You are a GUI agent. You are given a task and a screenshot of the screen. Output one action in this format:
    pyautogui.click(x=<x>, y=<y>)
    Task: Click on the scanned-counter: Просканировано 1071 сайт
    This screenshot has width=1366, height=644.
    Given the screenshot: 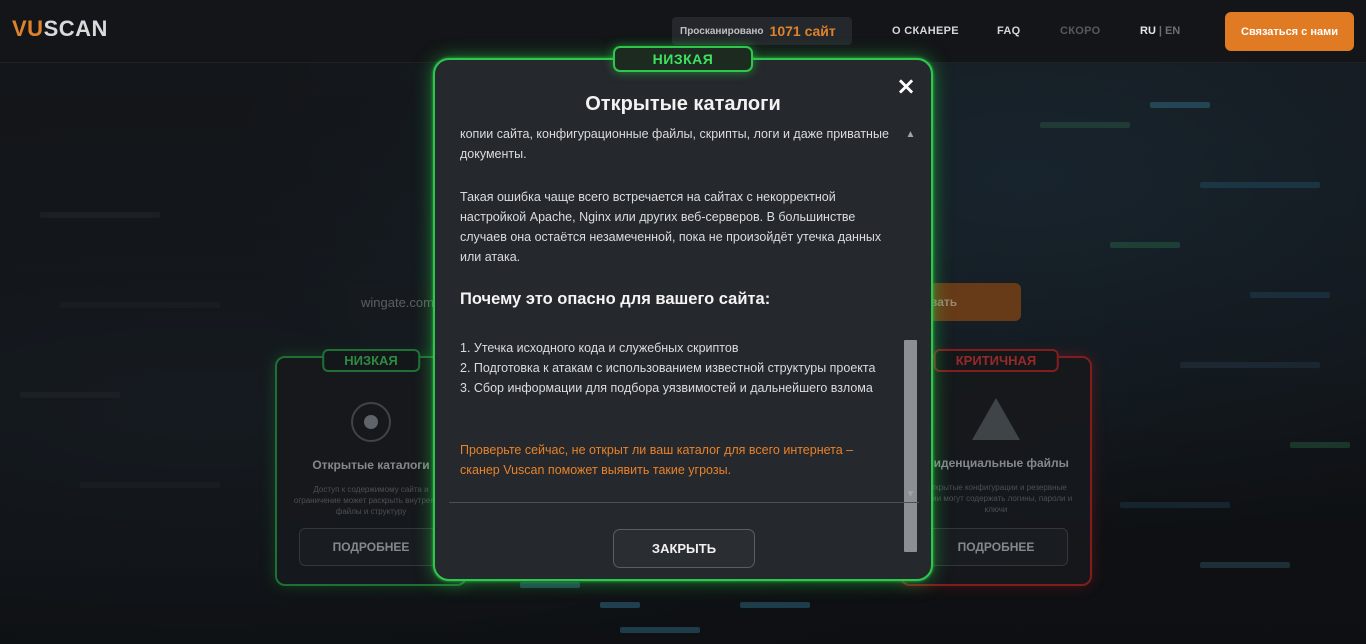 What is the action you would take?
    pyautogui.click(x=762, y=31)
    